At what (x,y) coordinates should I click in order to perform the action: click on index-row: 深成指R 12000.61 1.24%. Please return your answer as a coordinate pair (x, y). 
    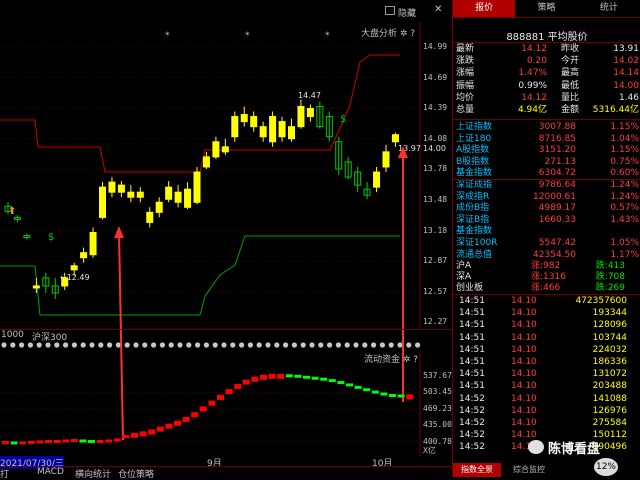
    Looking at the image, I should click on (546, 198).